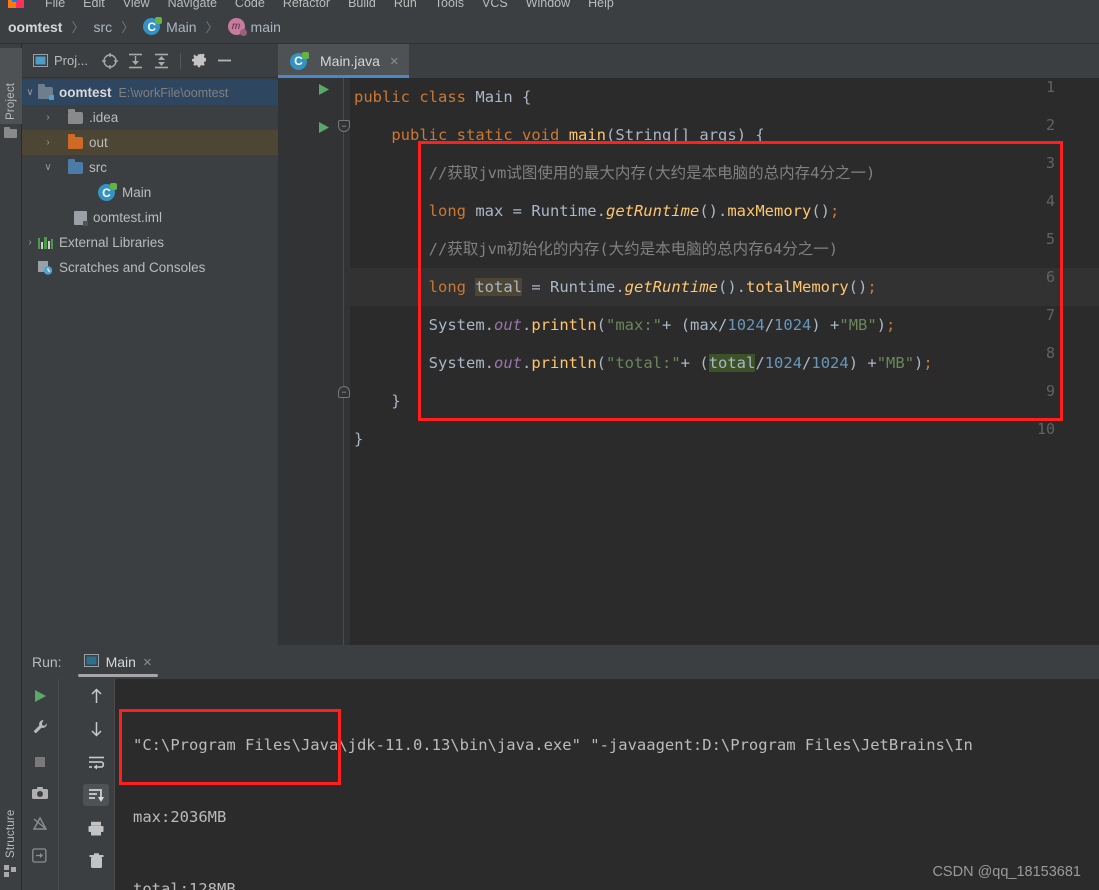 The width and height of the screenshot is (1099, 890). I want to click on class-icon: C, so click(153, 26).